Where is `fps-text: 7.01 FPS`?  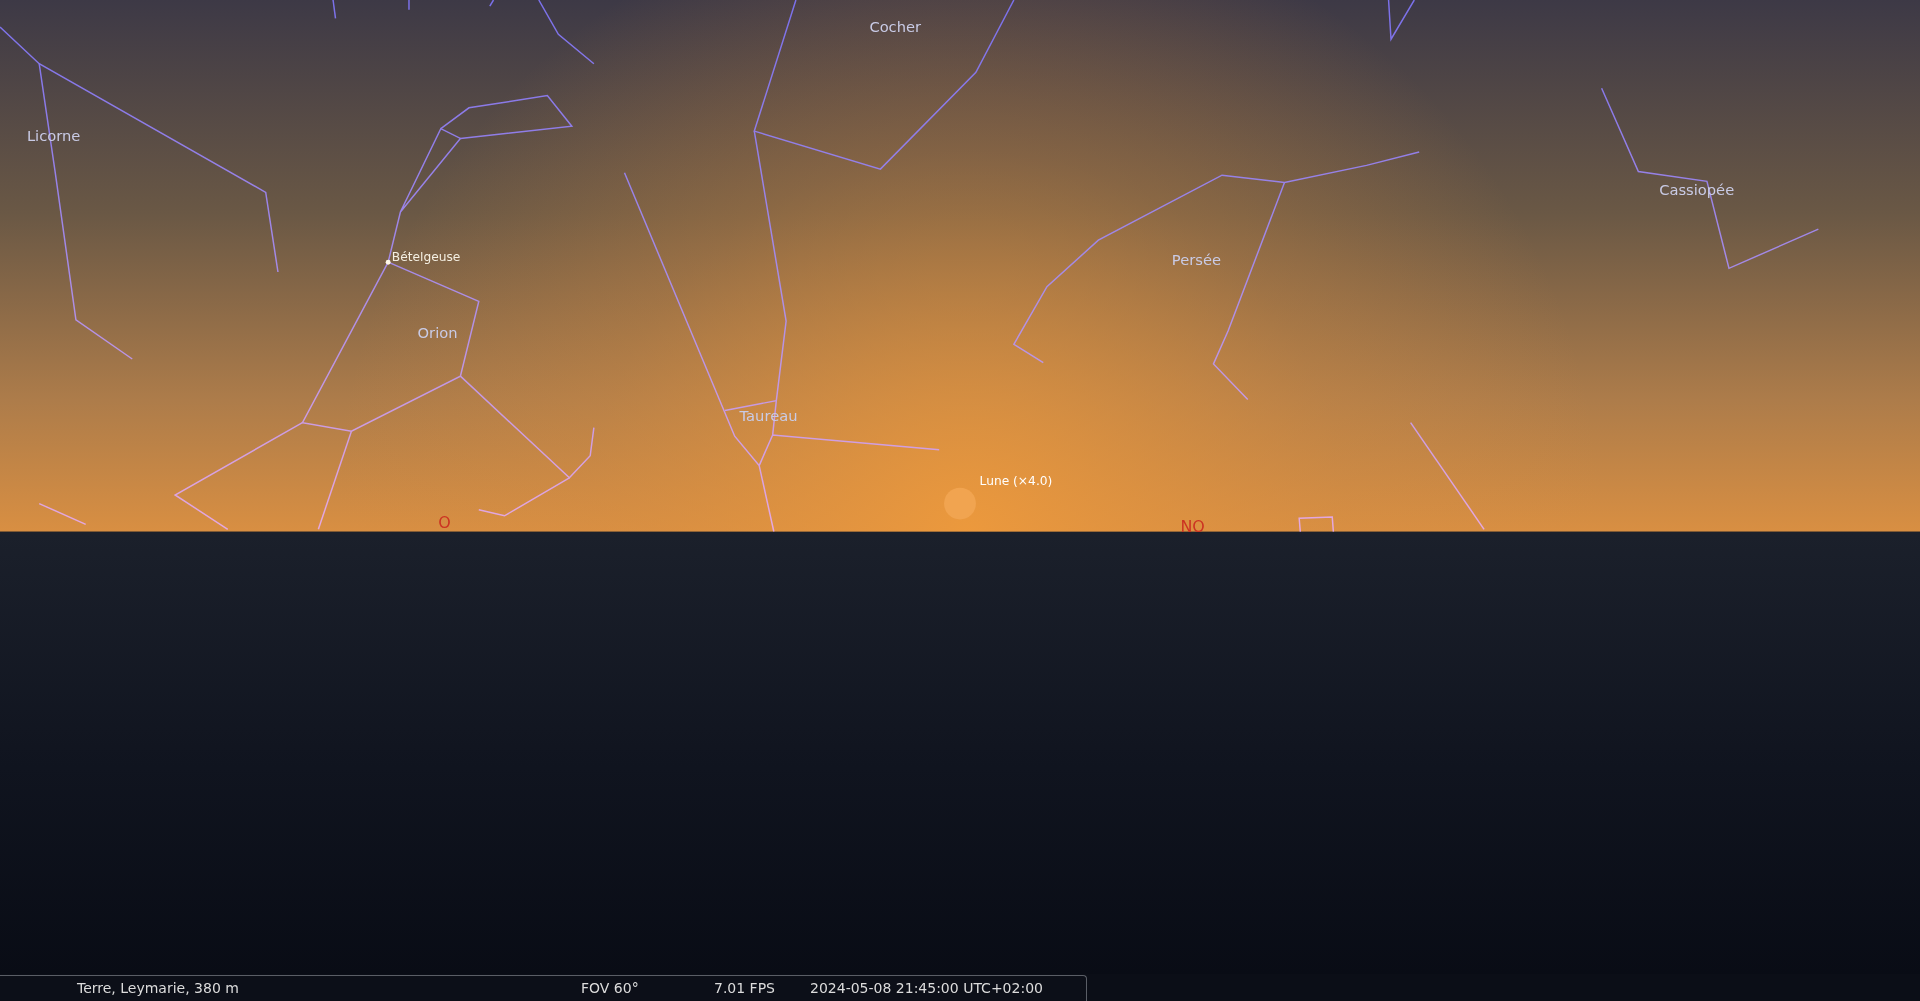 fps-text: 7.01 FPS is located at coordinates (745, 988).